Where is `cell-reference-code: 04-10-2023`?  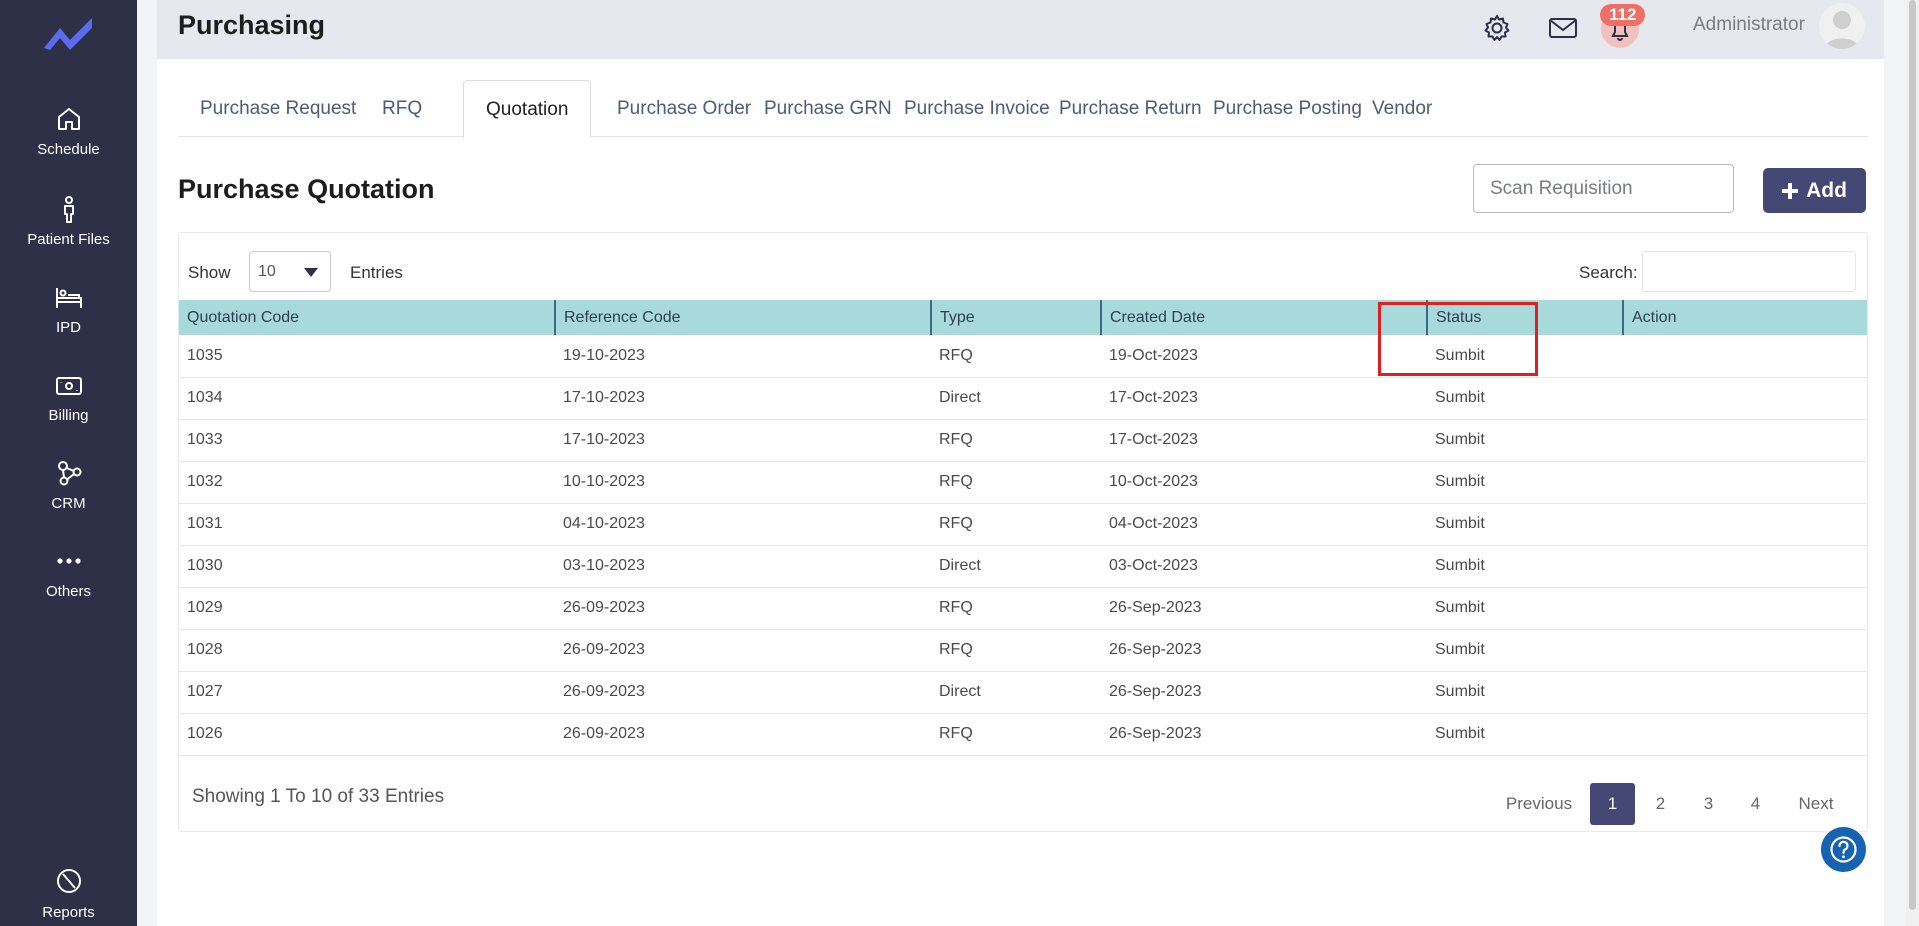
cell-reference-code: 04-10-2023 is located at coordinates (743, 524).